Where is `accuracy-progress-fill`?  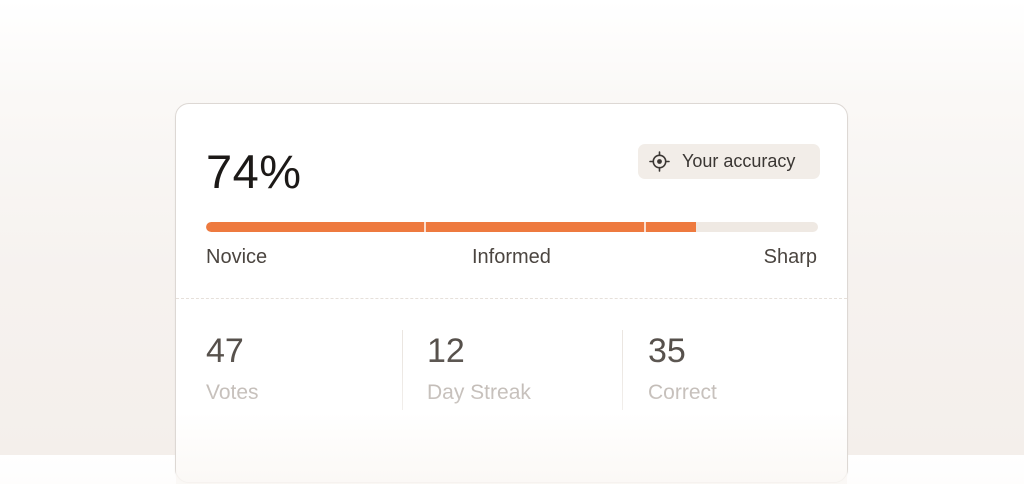 accuracy-progress-fill is located at coordinates (451, 227).